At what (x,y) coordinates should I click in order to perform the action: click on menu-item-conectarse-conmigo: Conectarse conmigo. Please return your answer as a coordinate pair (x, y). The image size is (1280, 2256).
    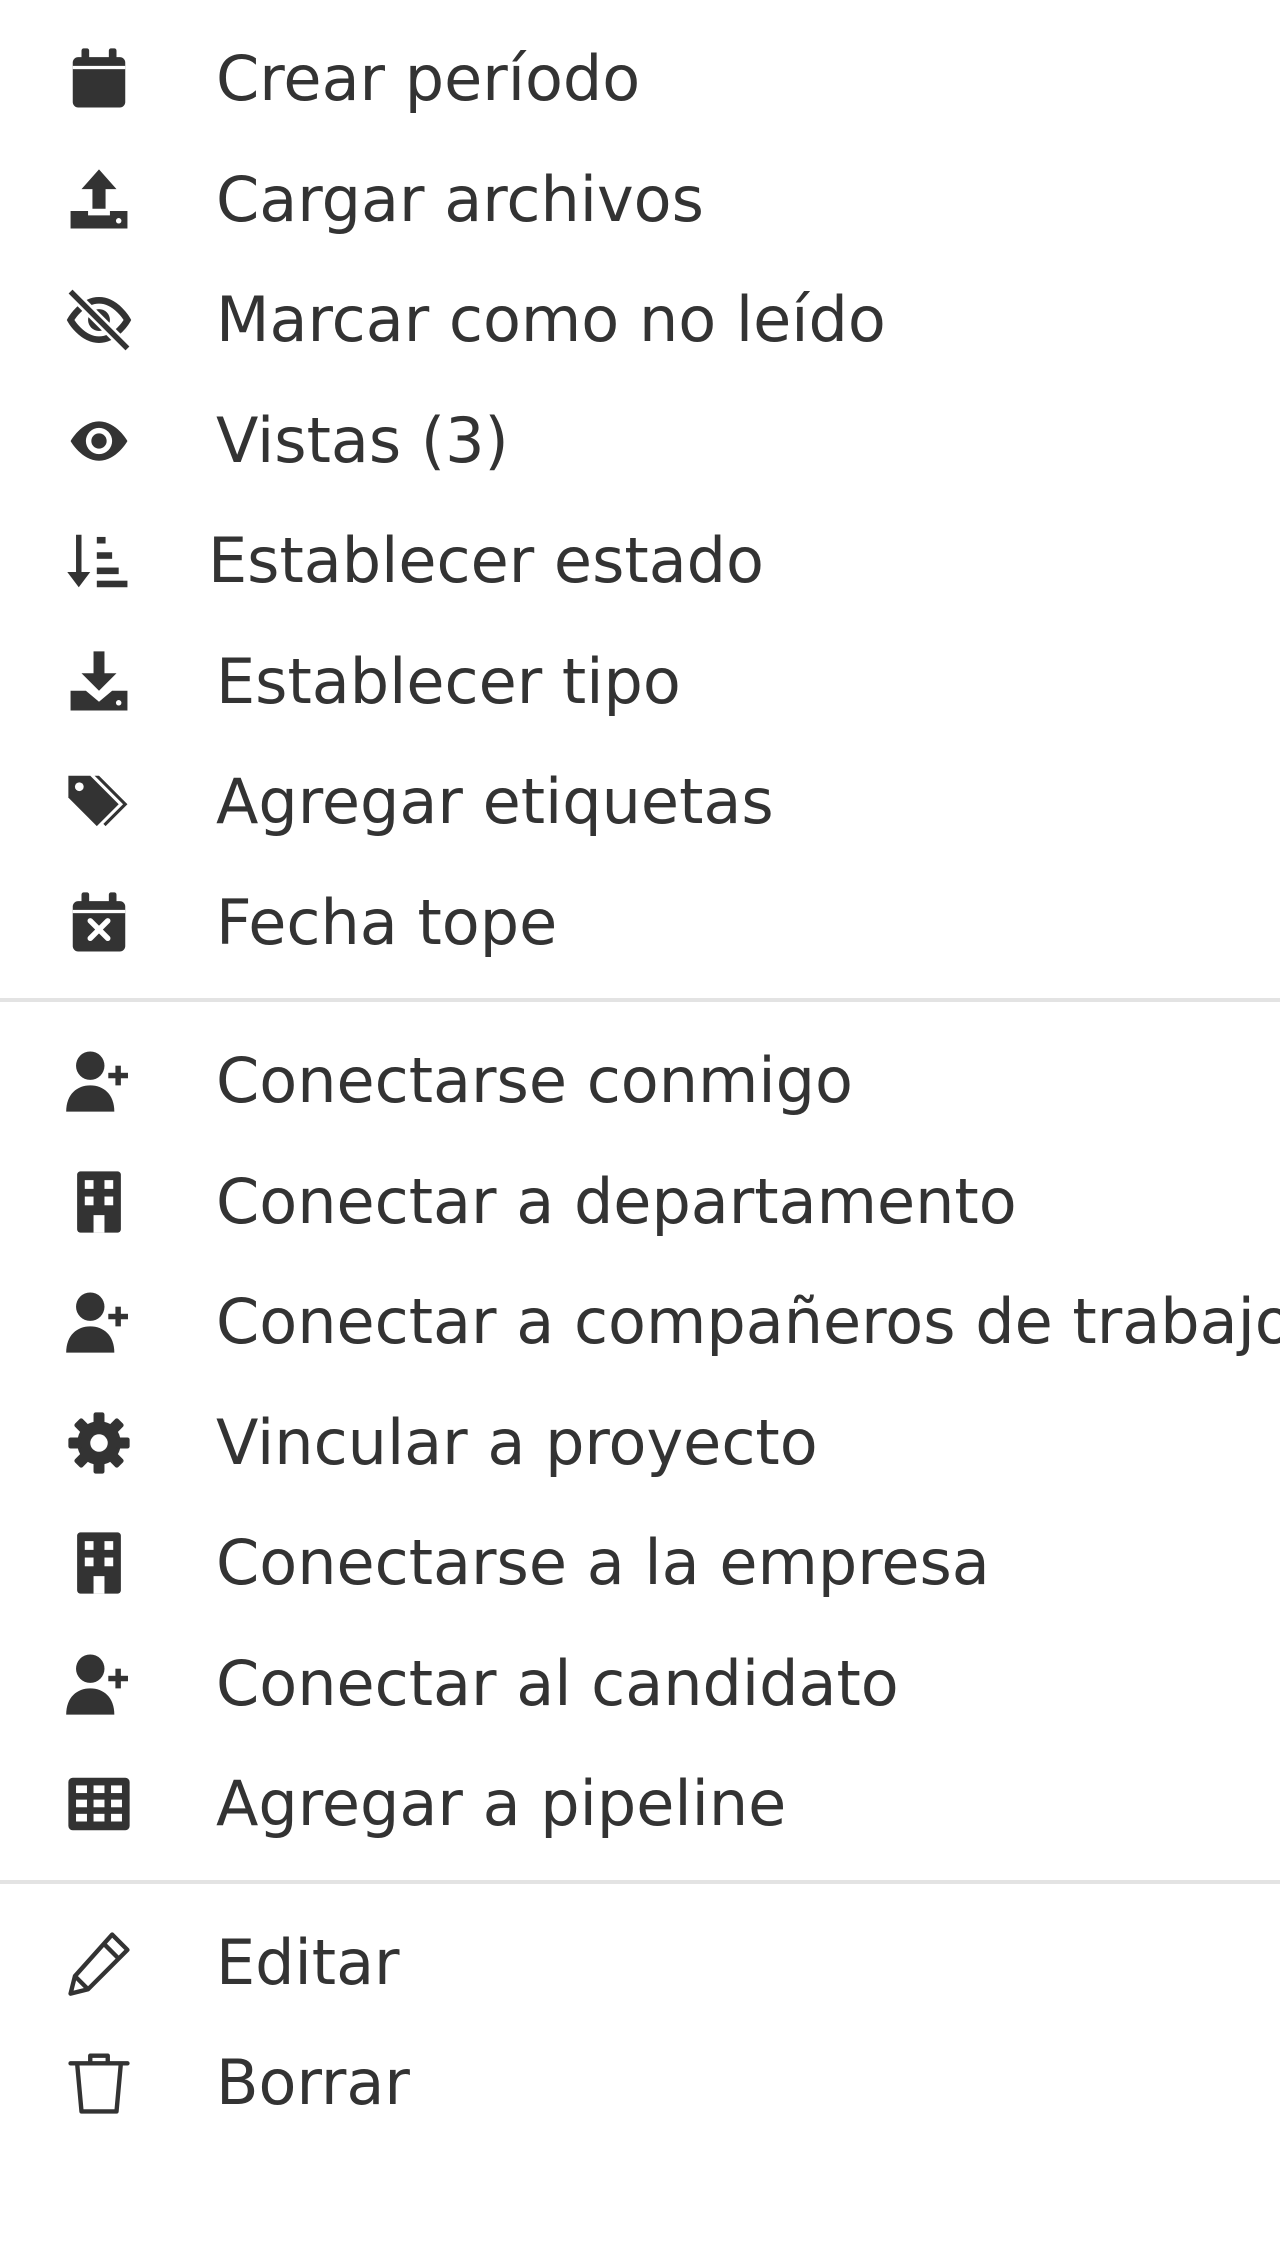
    Looking at the image, I should click on (640, 1081).